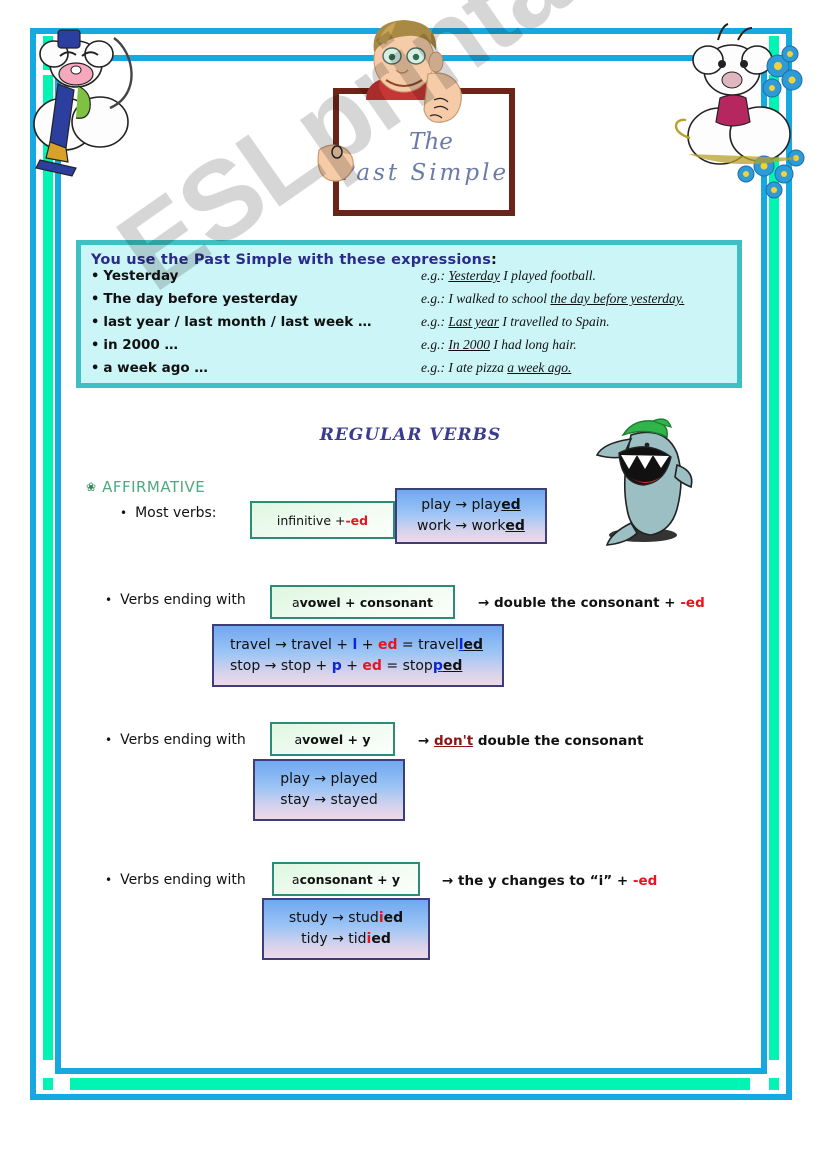 This screenshot has width=821, height=1169. Describe the element at coordinates (431, 141) in the screenshot. I see `page-title-line1: The` at that location.